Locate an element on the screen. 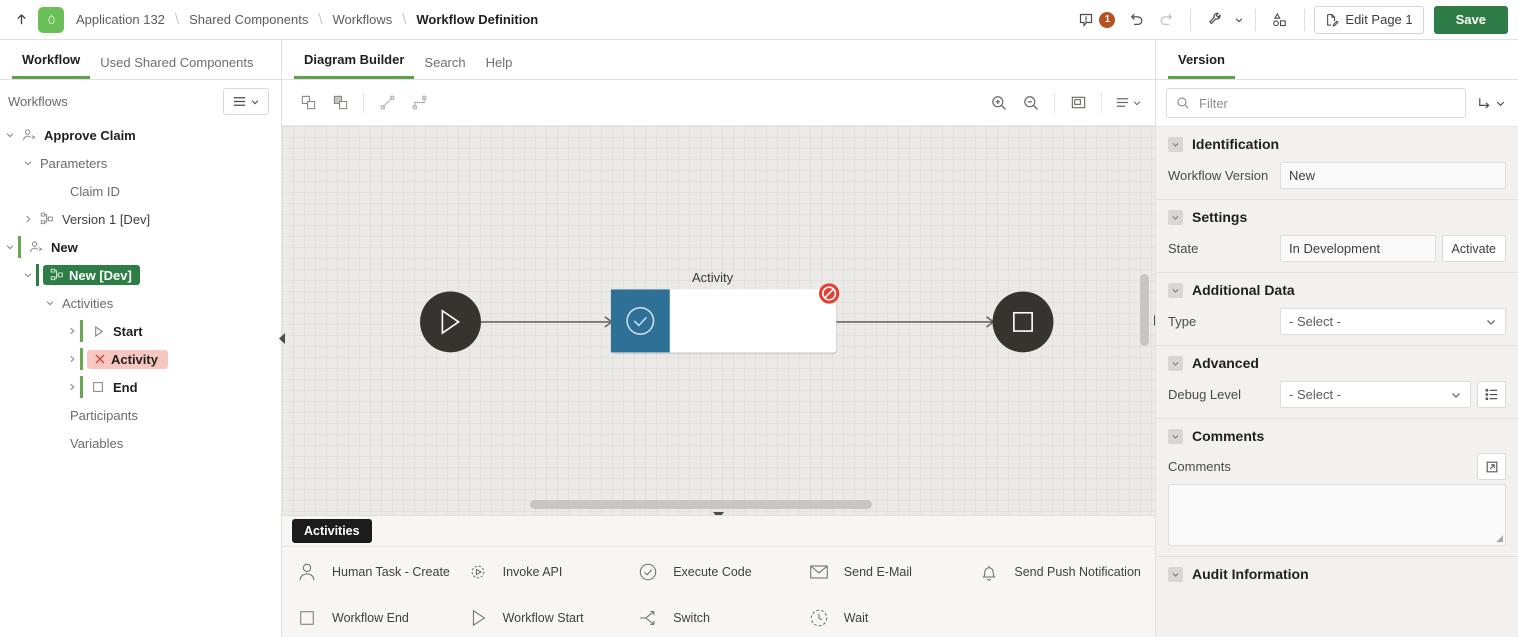  tab-search: Search is located at coordinates (444, 67).